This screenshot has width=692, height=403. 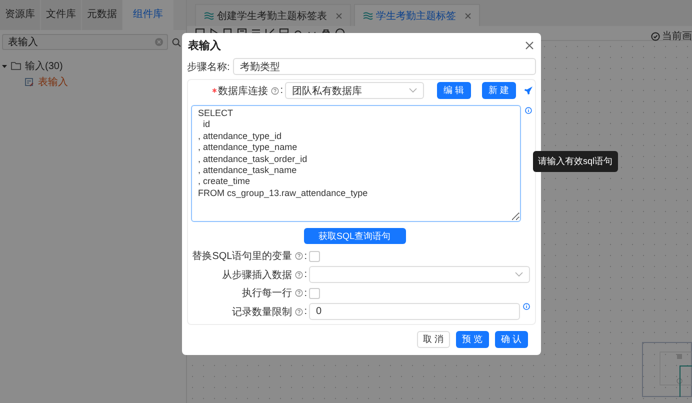 I want to click on footer-button: 预 览, so click(x=472, y=339).